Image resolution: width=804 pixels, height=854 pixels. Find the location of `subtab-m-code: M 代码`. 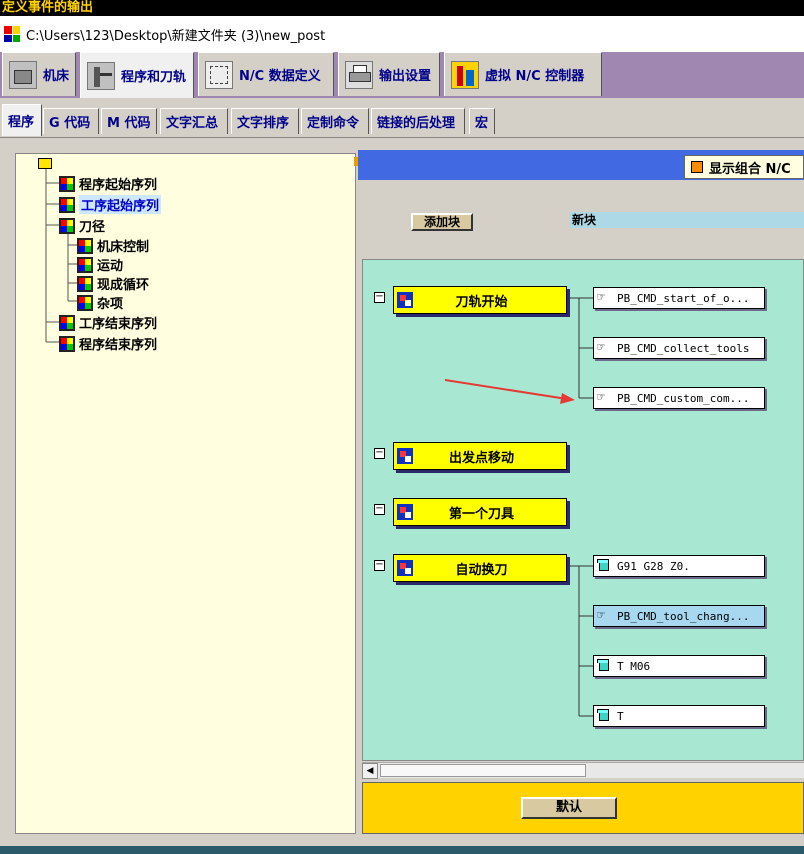

subtab-m-code: M 代码 is located at coordinates (129, 121).